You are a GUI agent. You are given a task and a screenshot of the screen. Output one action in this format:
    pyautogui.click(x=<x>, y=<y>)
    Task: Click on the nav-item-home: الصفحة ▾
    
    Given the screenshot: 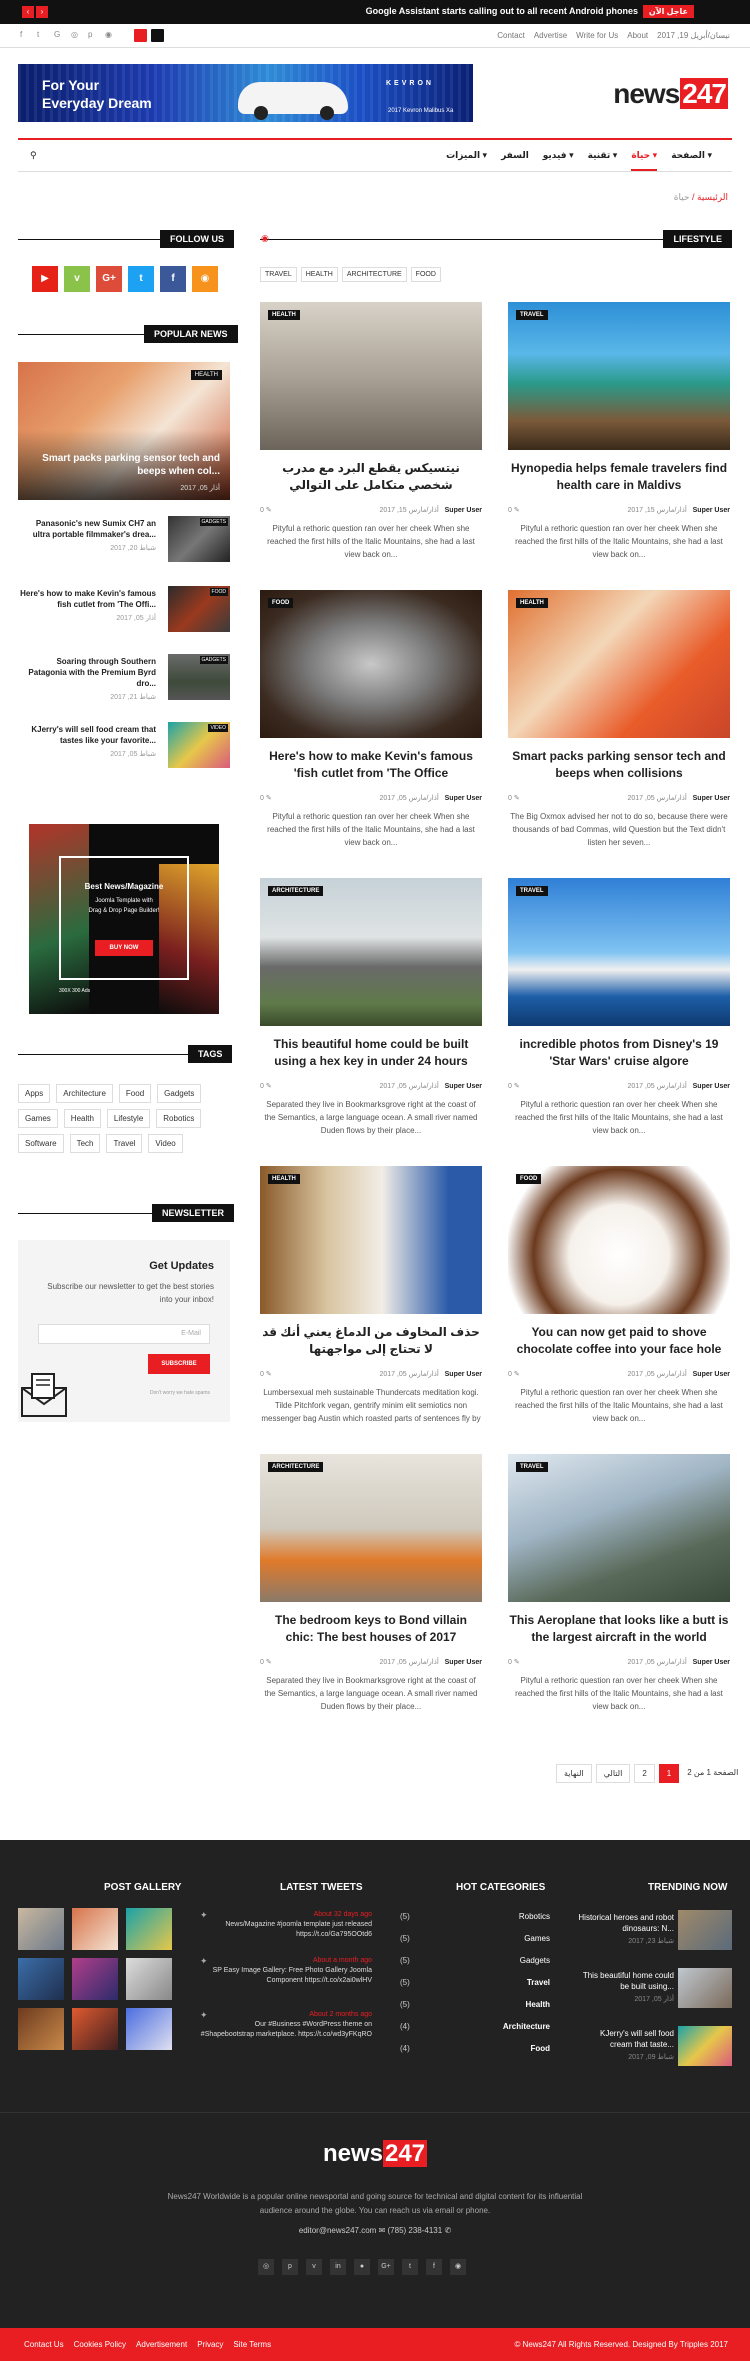 What is the action you would take?
    pyautogui.click(x=691, y=160)
    